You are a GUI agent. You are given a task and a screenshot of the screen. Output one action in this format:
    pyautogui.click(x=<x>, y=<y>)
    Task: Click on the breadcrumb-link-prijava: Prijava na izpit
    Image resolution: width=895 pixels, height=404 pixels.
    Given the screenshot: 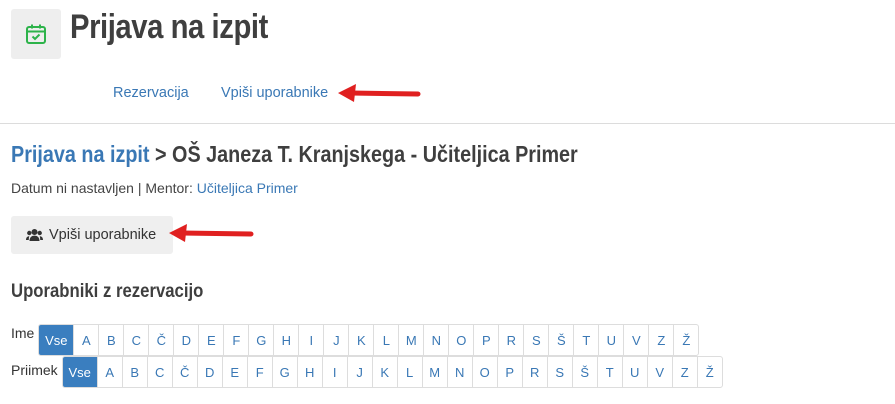 What is the action you would take?
    pyautogui.click(x=80, y=154)
    